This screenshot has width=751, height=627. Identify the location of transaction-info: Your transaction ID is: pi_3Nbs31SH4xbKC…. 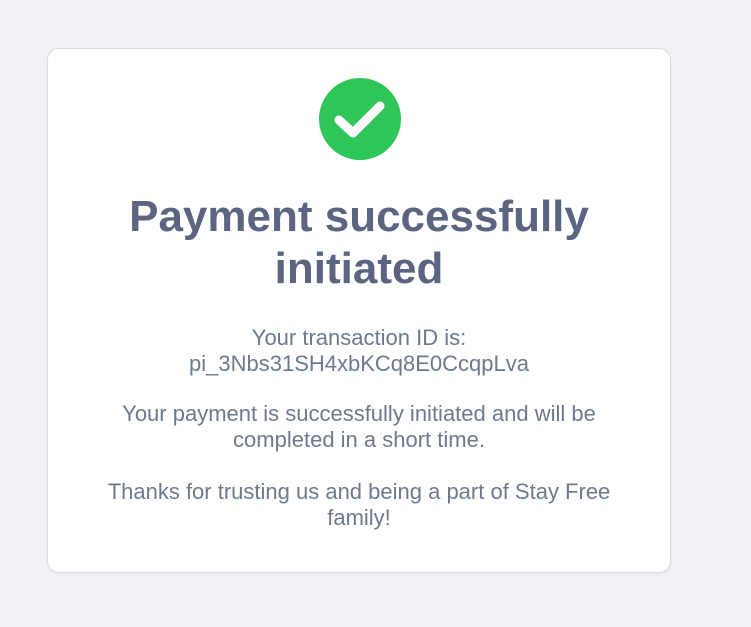
(359, 351).